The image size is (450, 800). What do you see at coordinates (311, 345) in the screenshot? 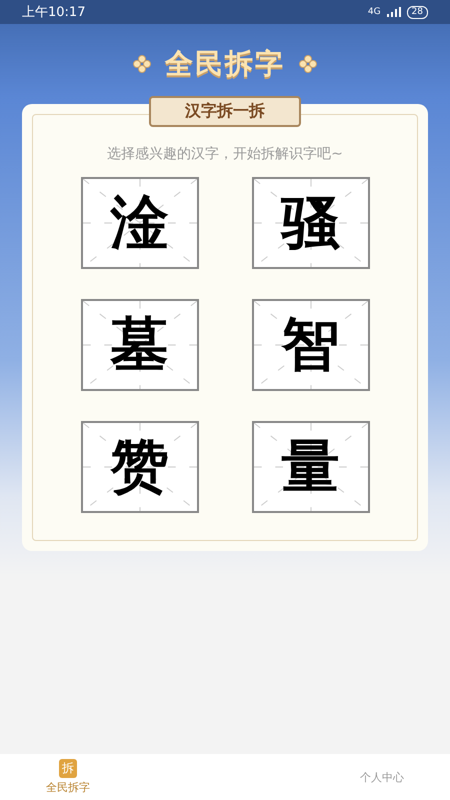
I see `character-tile: 智` at bounding box center [311, 345].